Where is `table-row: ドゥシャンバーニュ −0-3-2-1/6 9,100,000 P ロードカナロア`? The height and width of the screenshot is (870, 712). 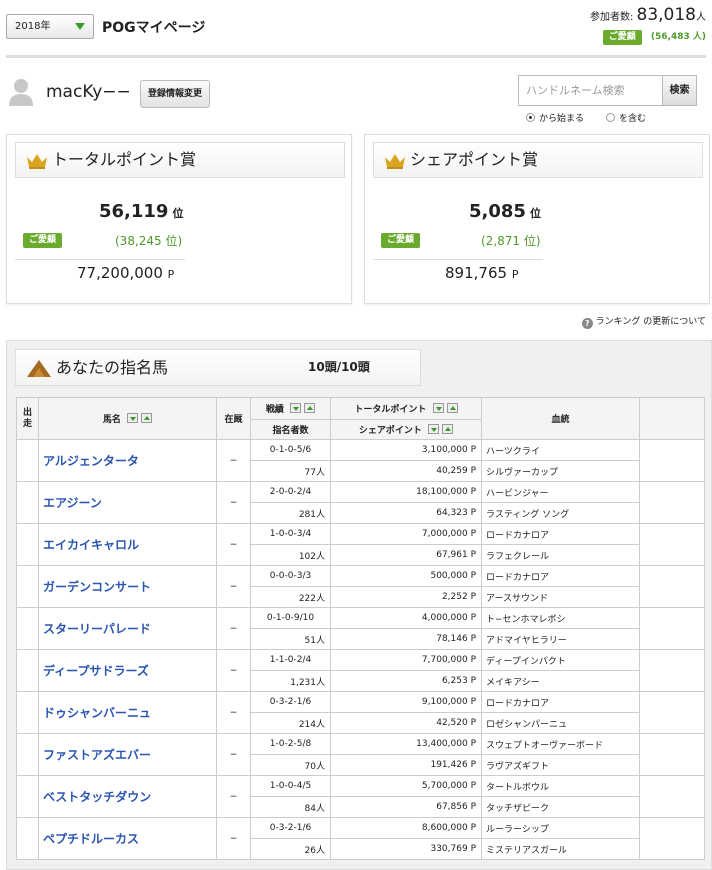
table-row: ドゥシャンバーニュ −0-3-2-1/6 9,100,000 P ロードカナロア is located at coordinates (360, 712).